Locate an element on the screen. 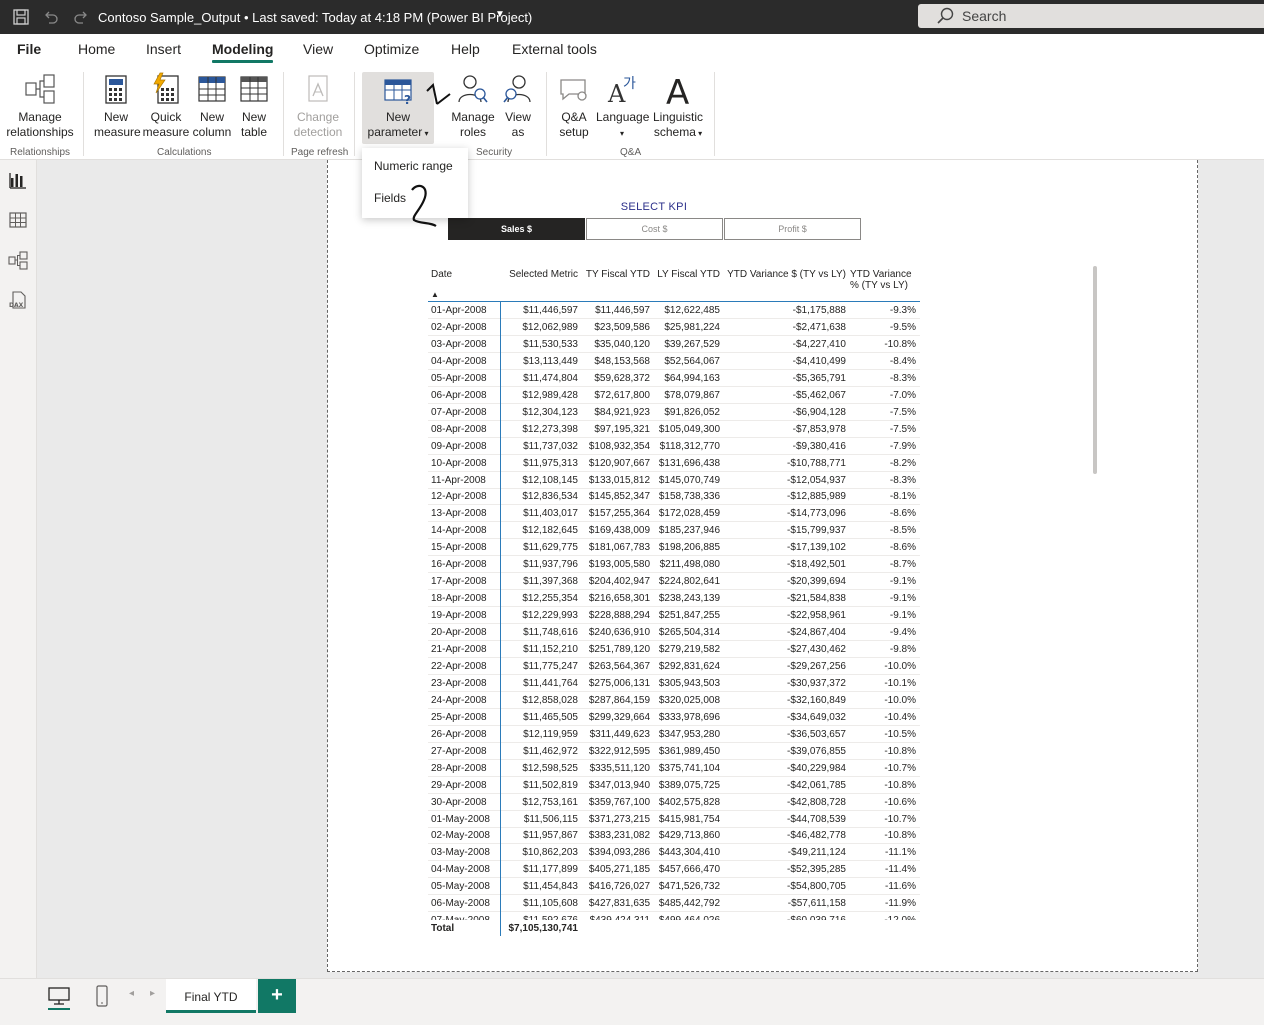 This screenshot has height=1025, width=1264. cell-ytd-variance-pct: -8.4% is located at coordinates (902, 361).